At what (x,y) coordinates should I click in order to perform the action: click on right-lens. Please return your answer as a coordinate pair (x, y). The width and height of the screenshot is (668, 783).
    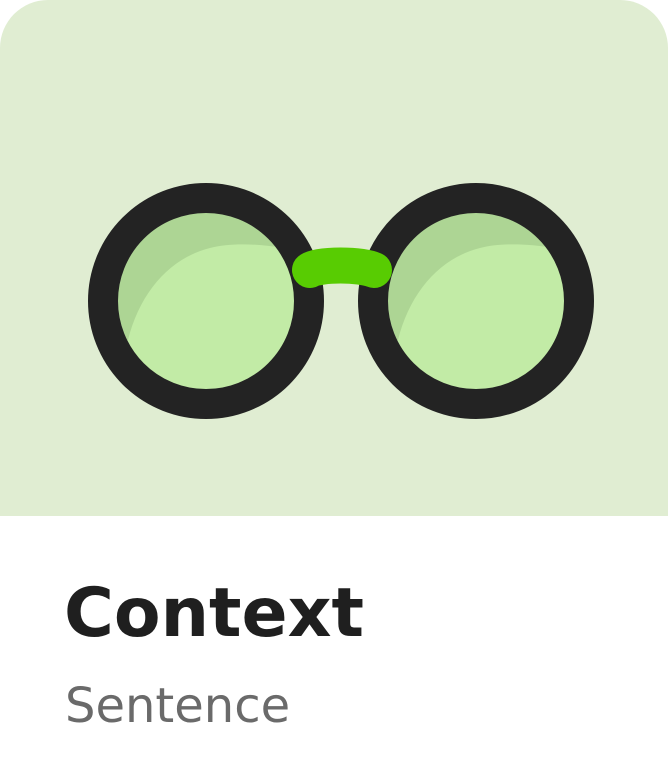
    Looking at the image, I should click on (476, 301).